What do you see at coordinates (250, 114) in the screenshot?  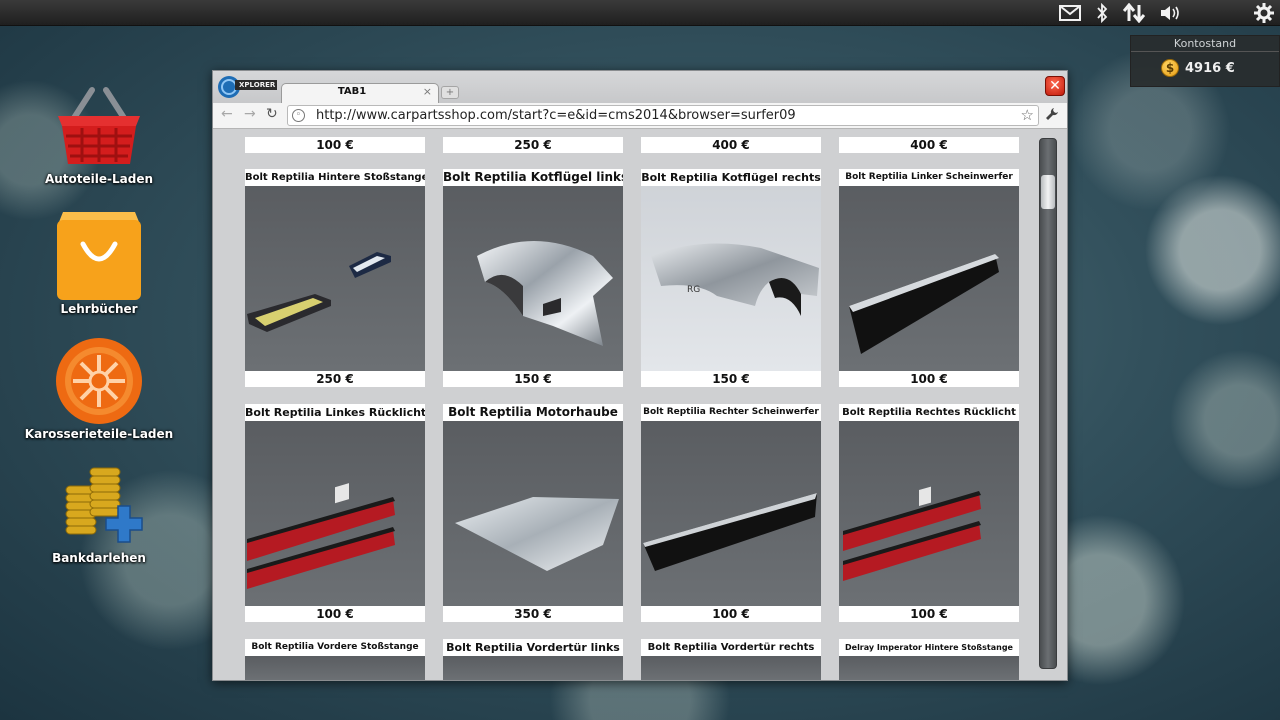 I see `forward-arrow-icon: →` at bounding box center [250, 114].